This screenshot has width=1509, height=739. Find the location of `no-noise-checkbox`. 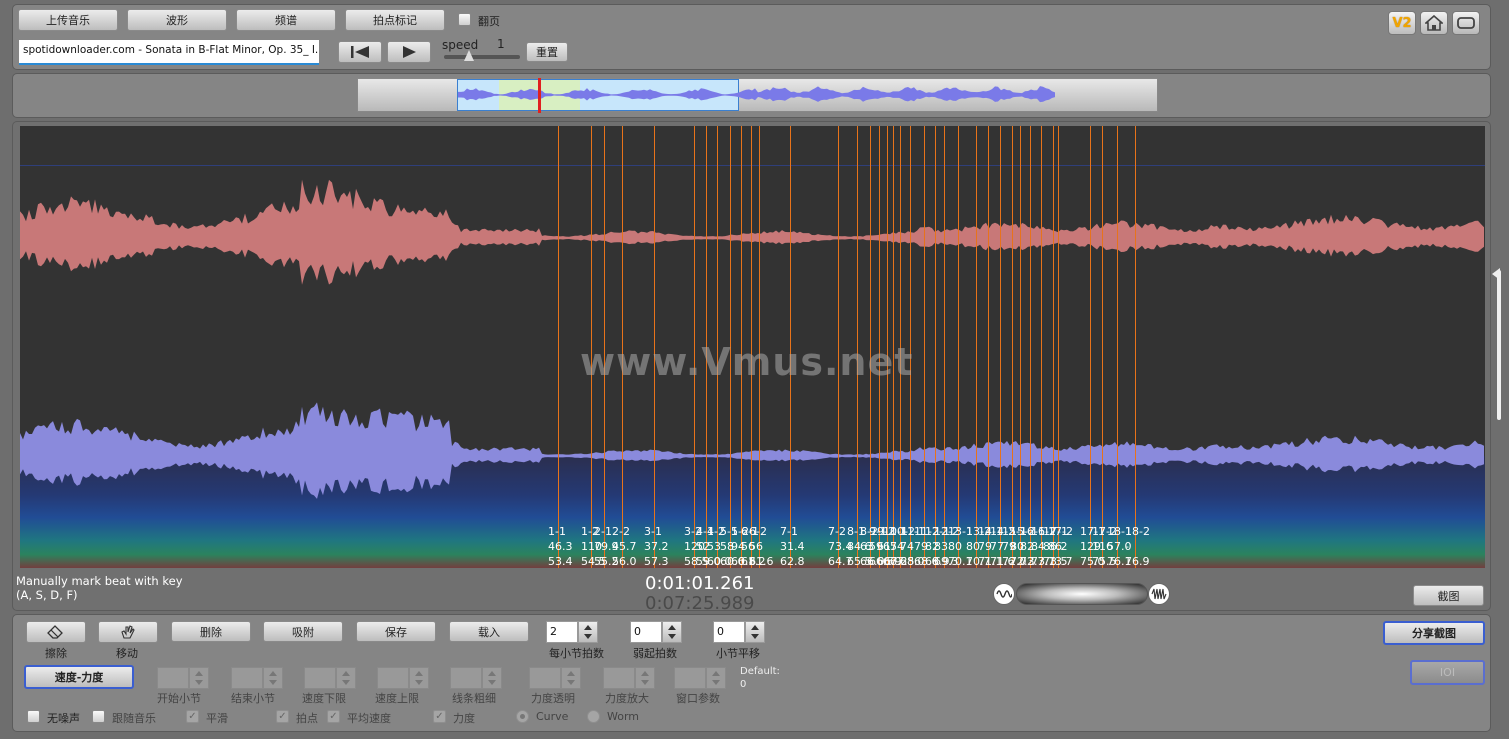

no-noise-checkbox is located at coordinates (33, 716).